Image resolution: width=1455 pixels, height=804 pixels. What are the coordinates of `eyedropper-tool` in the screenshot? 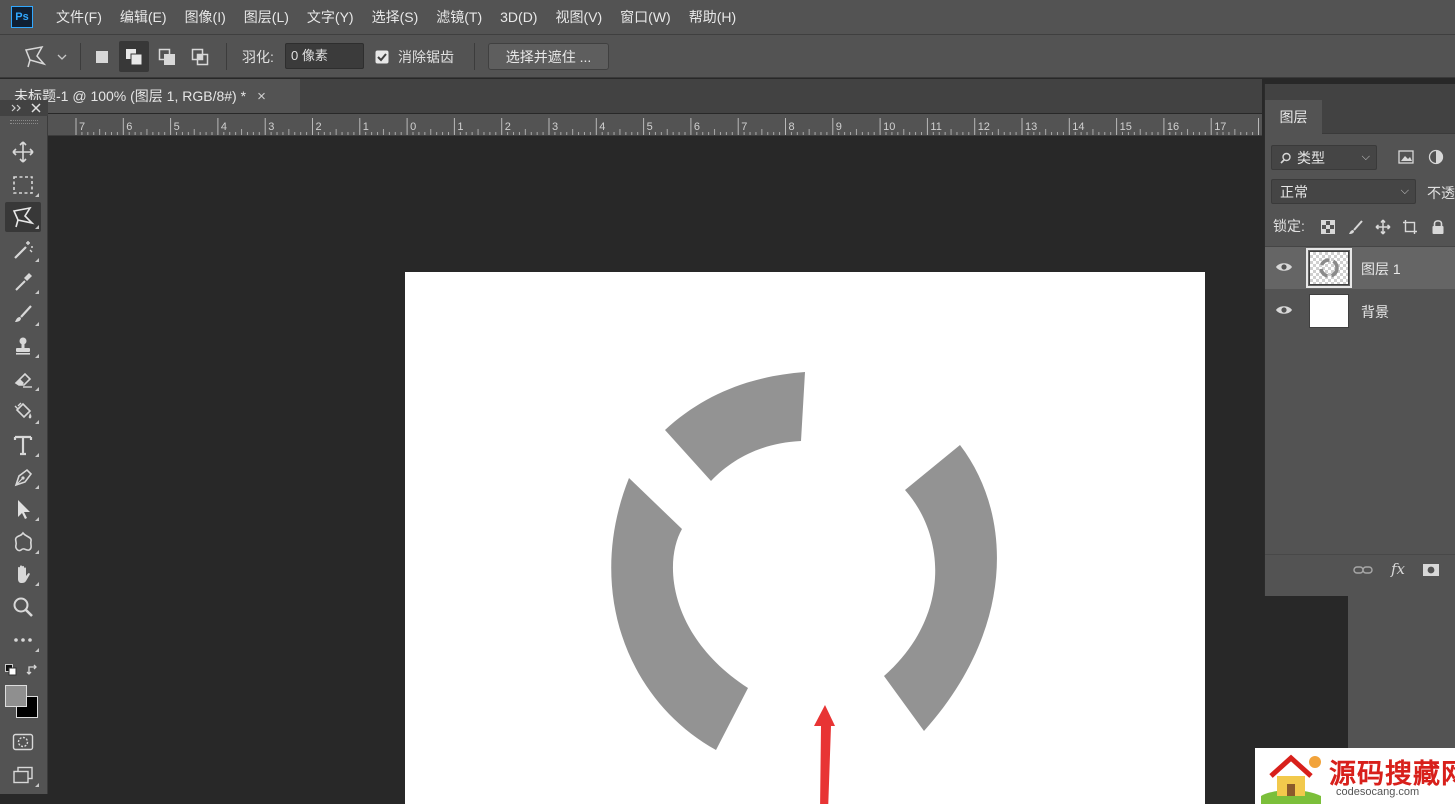 It's located at (23, 282).